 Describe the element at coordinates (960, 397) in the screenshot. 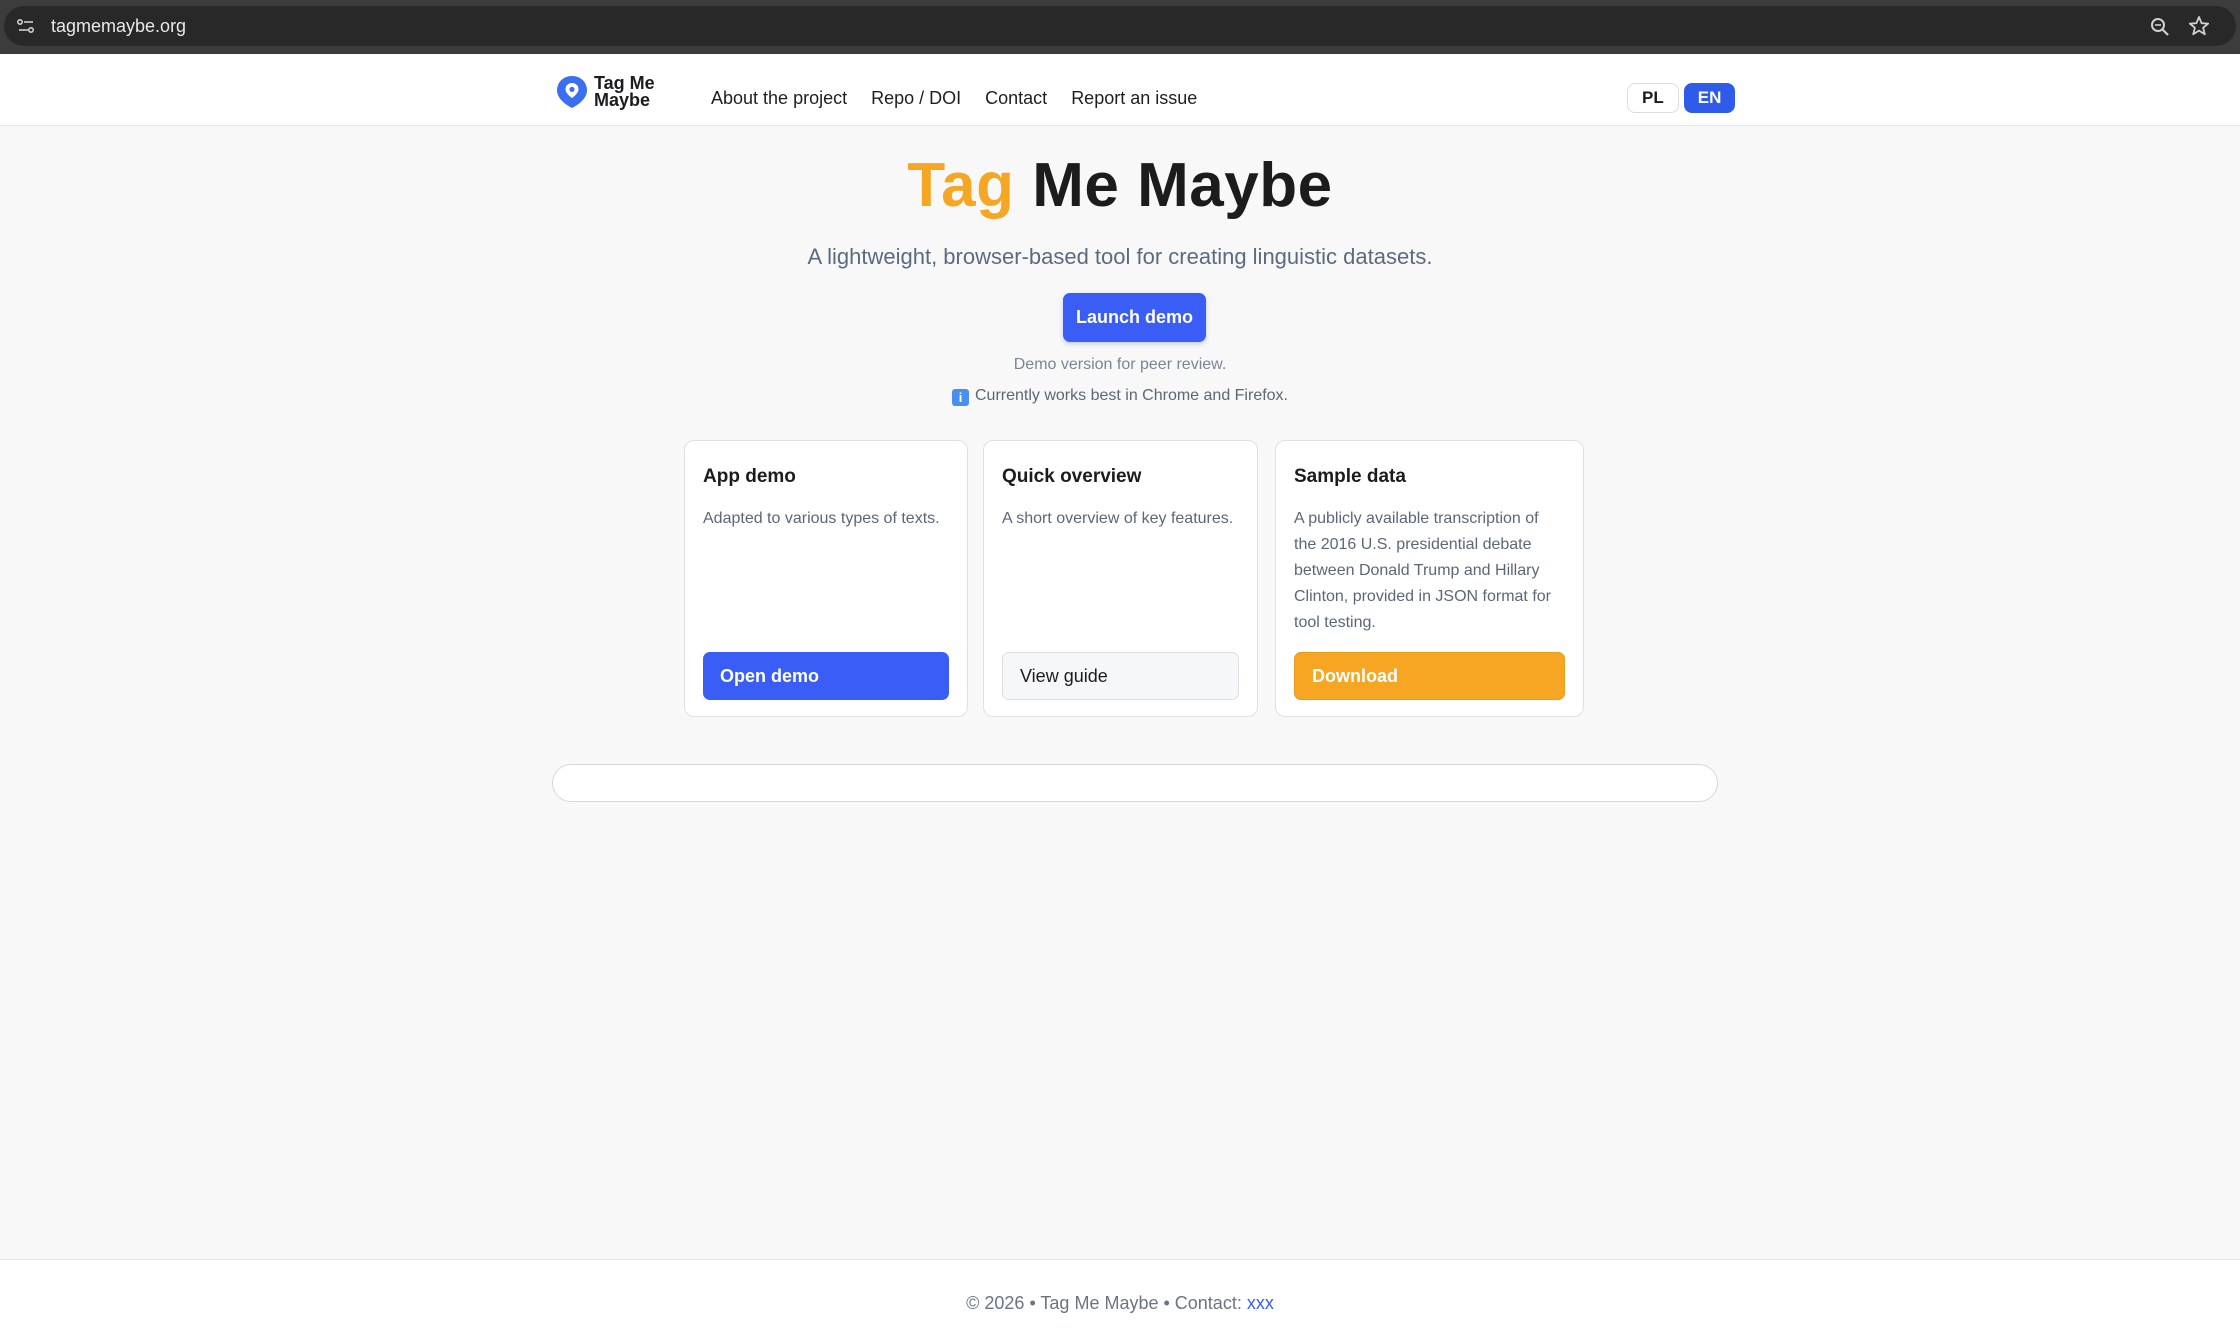

I see `info-icon: i` at that location.